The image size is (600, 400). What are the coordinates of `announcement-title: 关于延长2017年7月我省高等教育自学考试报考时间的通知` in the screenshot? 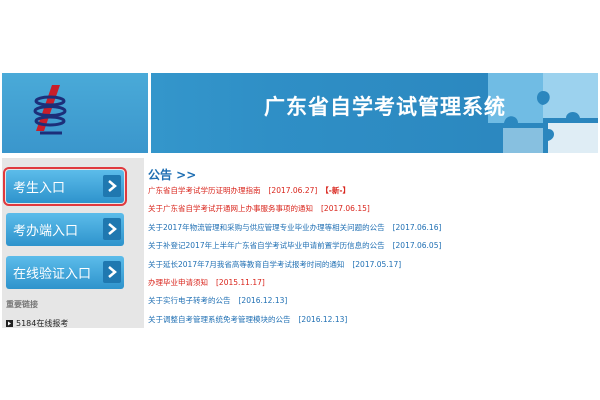 It's located at (246, 264).